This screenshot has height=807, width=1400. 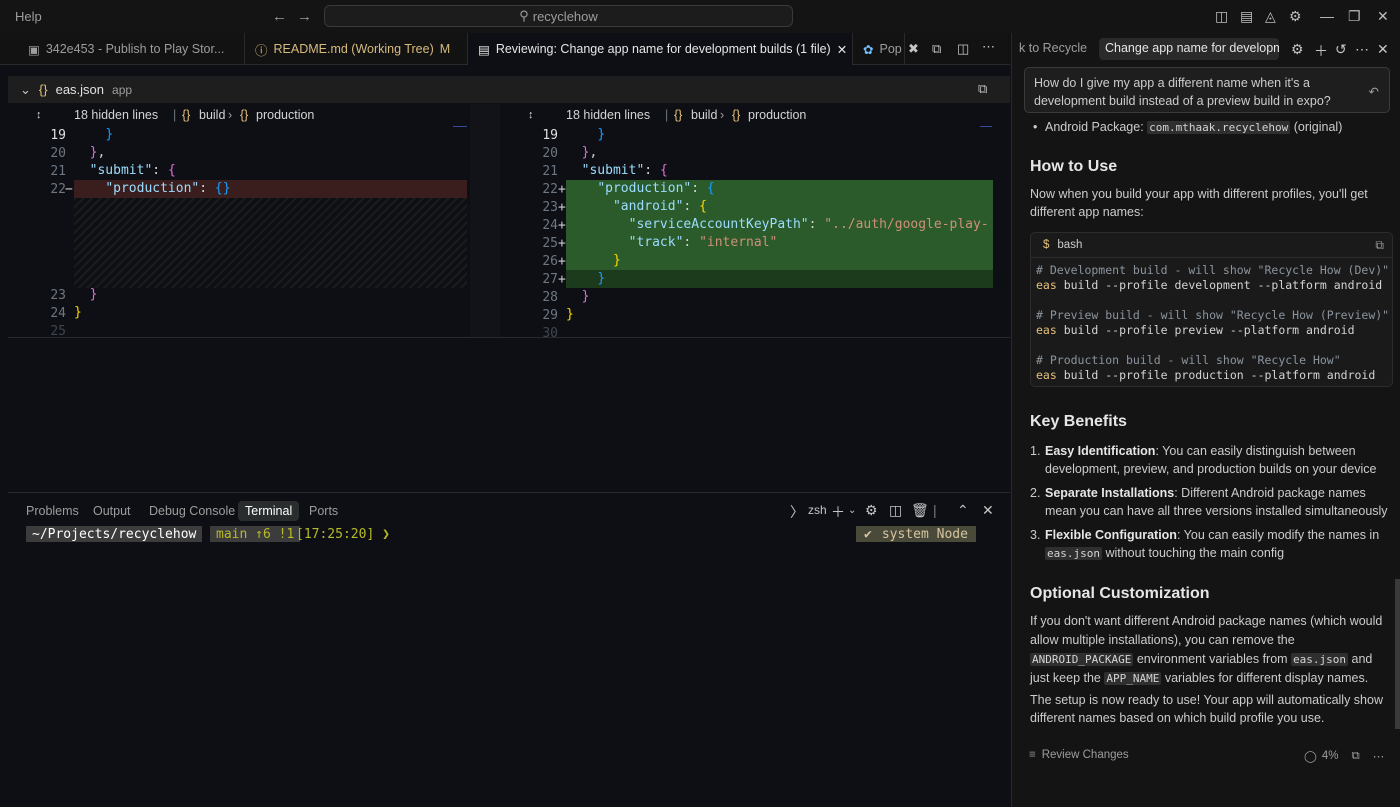 What do you see at coordinates (1327, 16) in the screenshot?
I see `minimize-window-icon: —` at bounding box center [1327, 16].